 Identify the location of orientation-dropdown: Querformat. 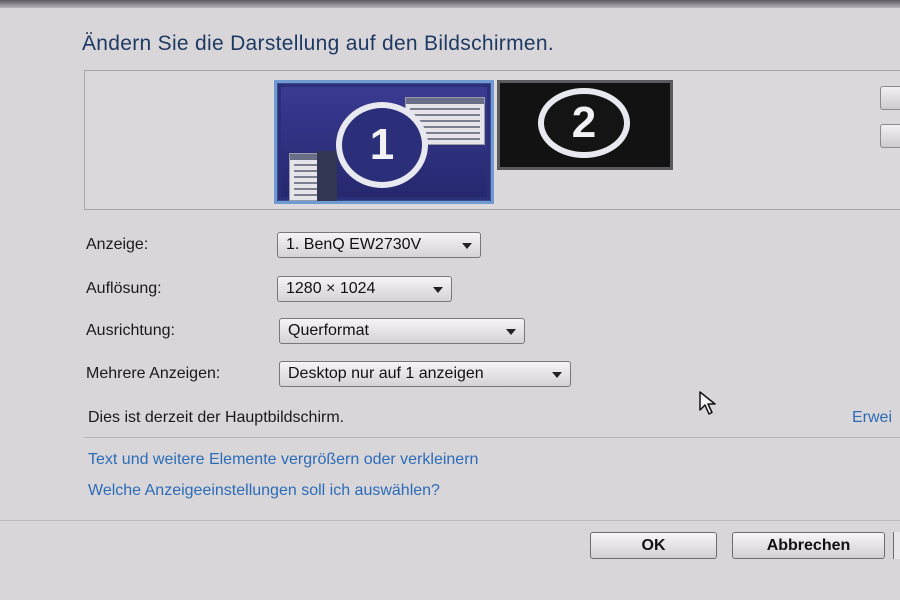
(402, 331).